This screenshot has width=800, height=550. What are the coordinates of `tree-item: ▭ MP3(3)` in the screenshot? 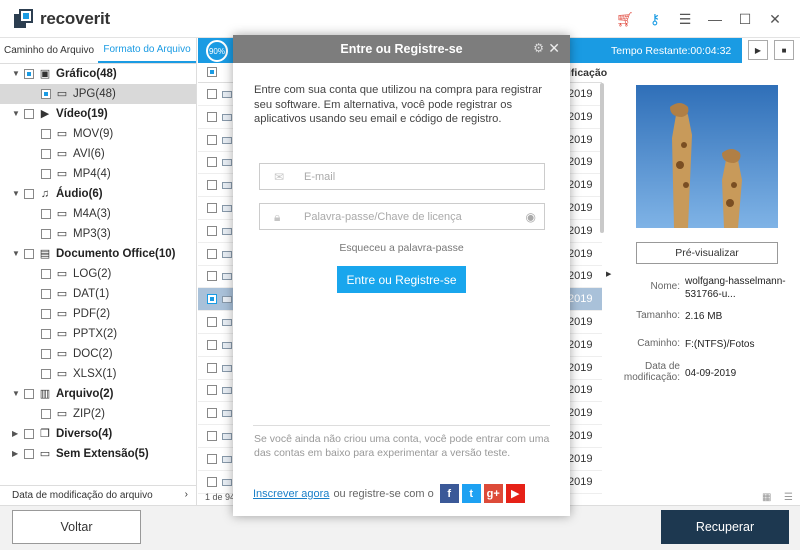 It's located at (98, 234).